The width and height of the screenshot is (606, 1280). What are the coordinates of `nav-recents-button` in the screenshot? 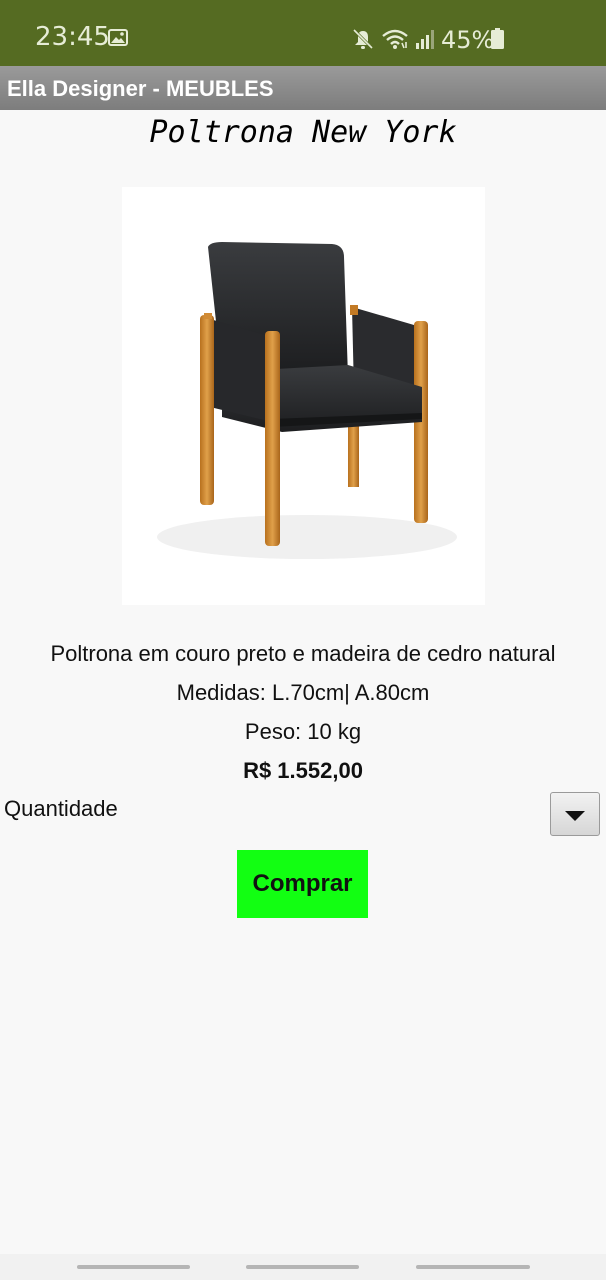 It's located at (133, 1267).